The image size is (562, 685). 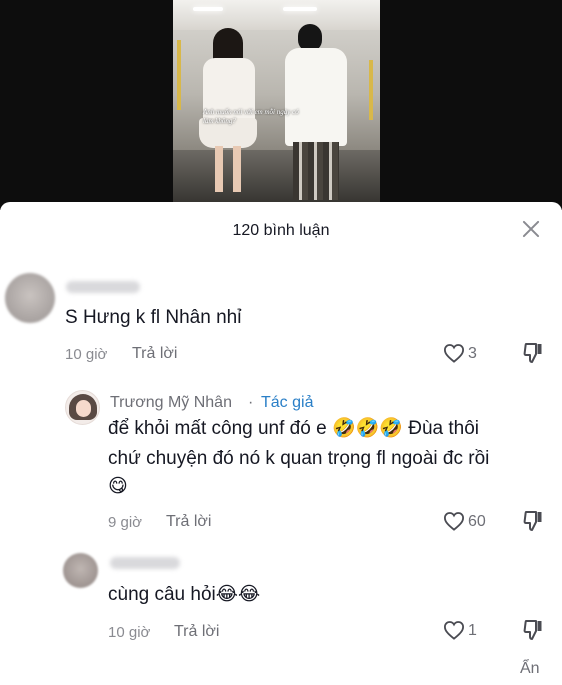 What do you see at coordinates (162, 594) in the screenshot?
I see `comment-text: cùng câu hỏi` at bounding box center [162, 594].